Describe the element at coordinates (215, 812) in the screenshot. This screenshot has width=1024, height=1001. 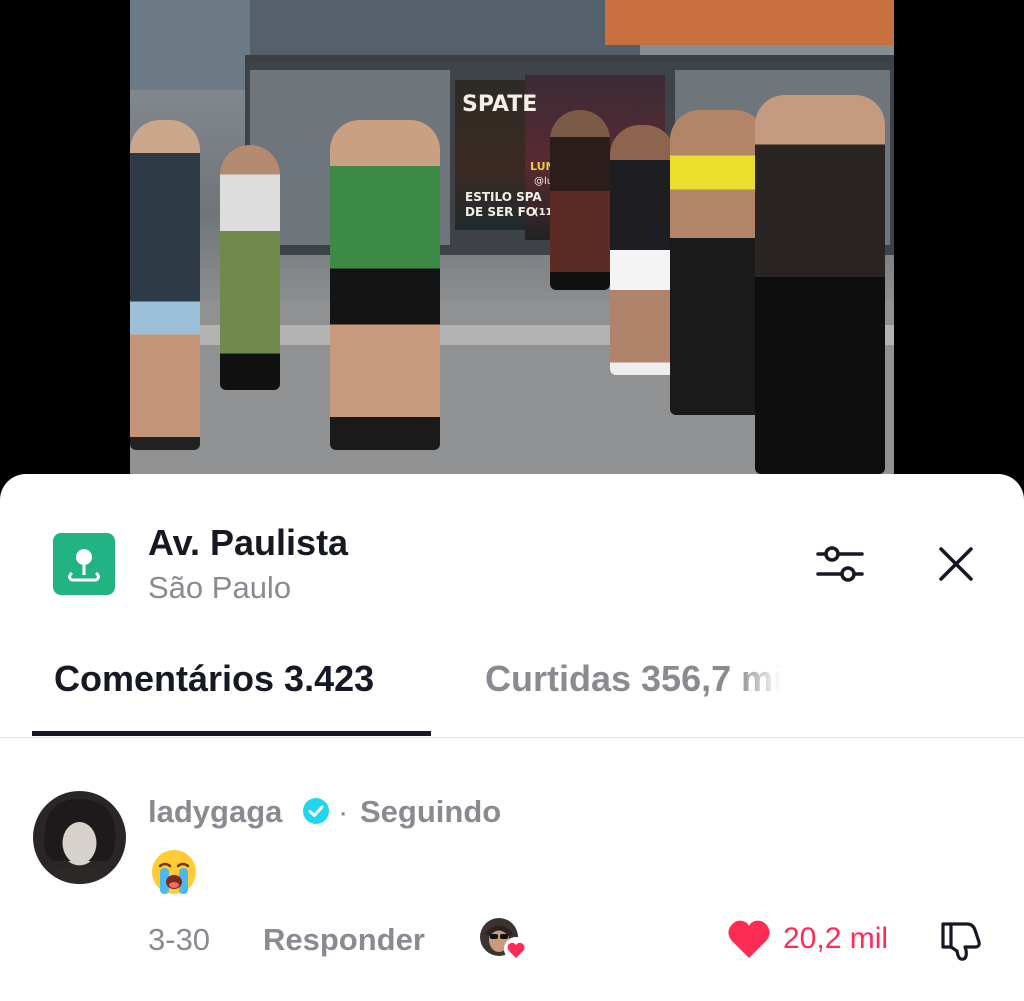
I see `comment-username: ladygaga` at that location.